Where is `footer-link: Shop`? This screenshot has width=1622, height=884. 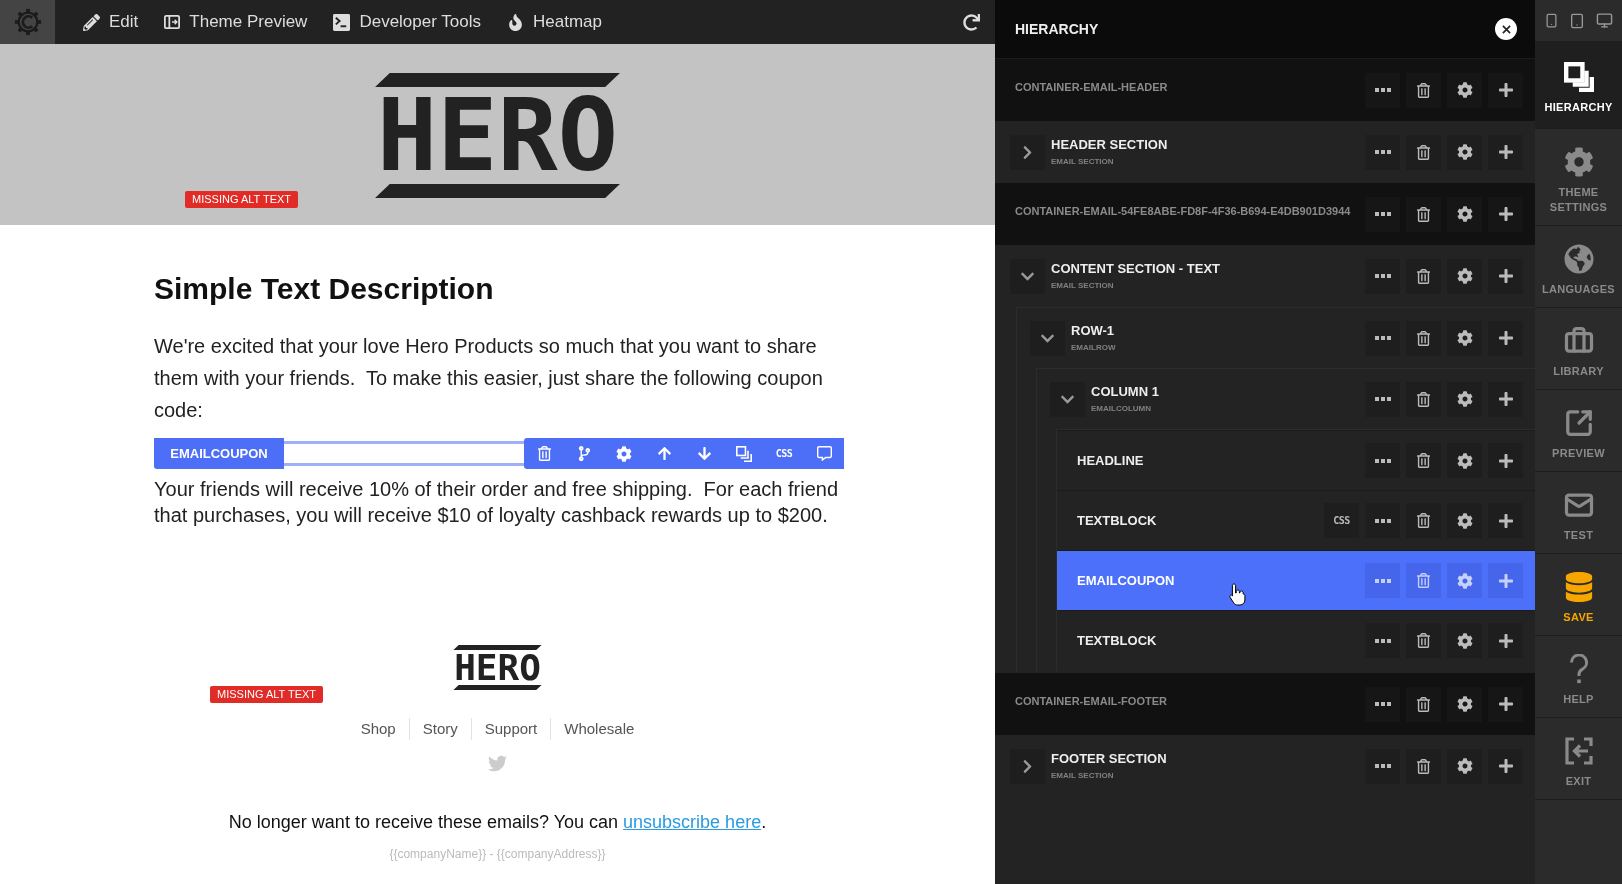
footer-link: Shop is located at coordinates (378, 729).